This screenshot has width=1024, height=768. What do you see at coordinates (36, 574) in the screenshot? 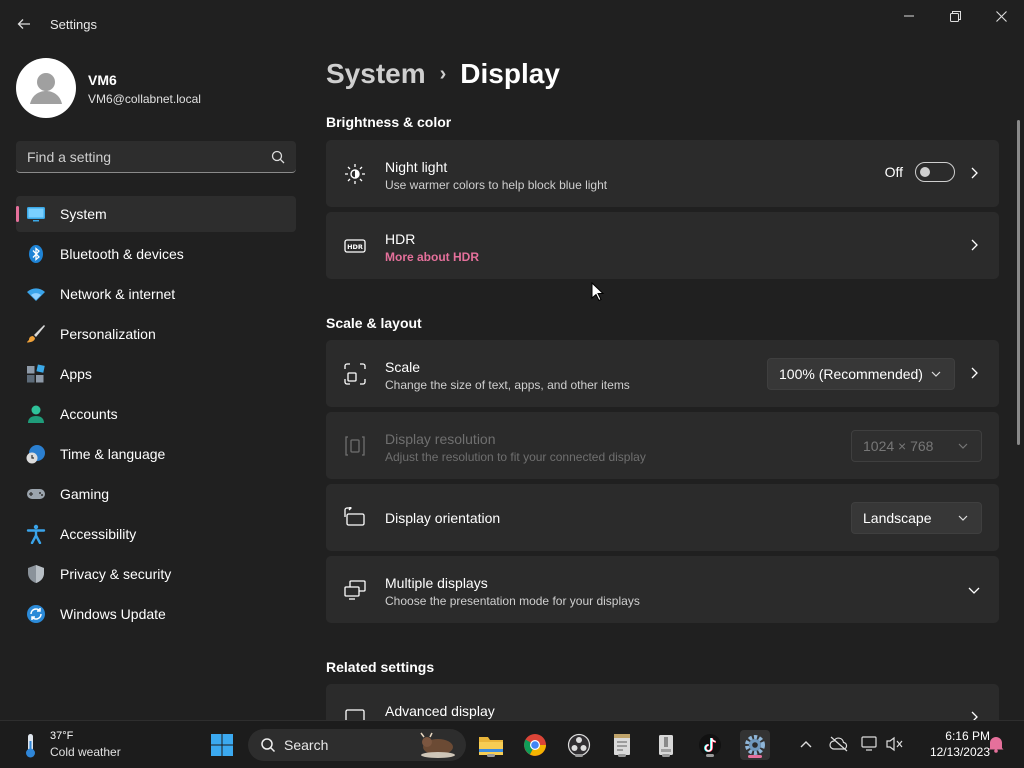
I see `shield-icon` at bounding box center [36, 574].